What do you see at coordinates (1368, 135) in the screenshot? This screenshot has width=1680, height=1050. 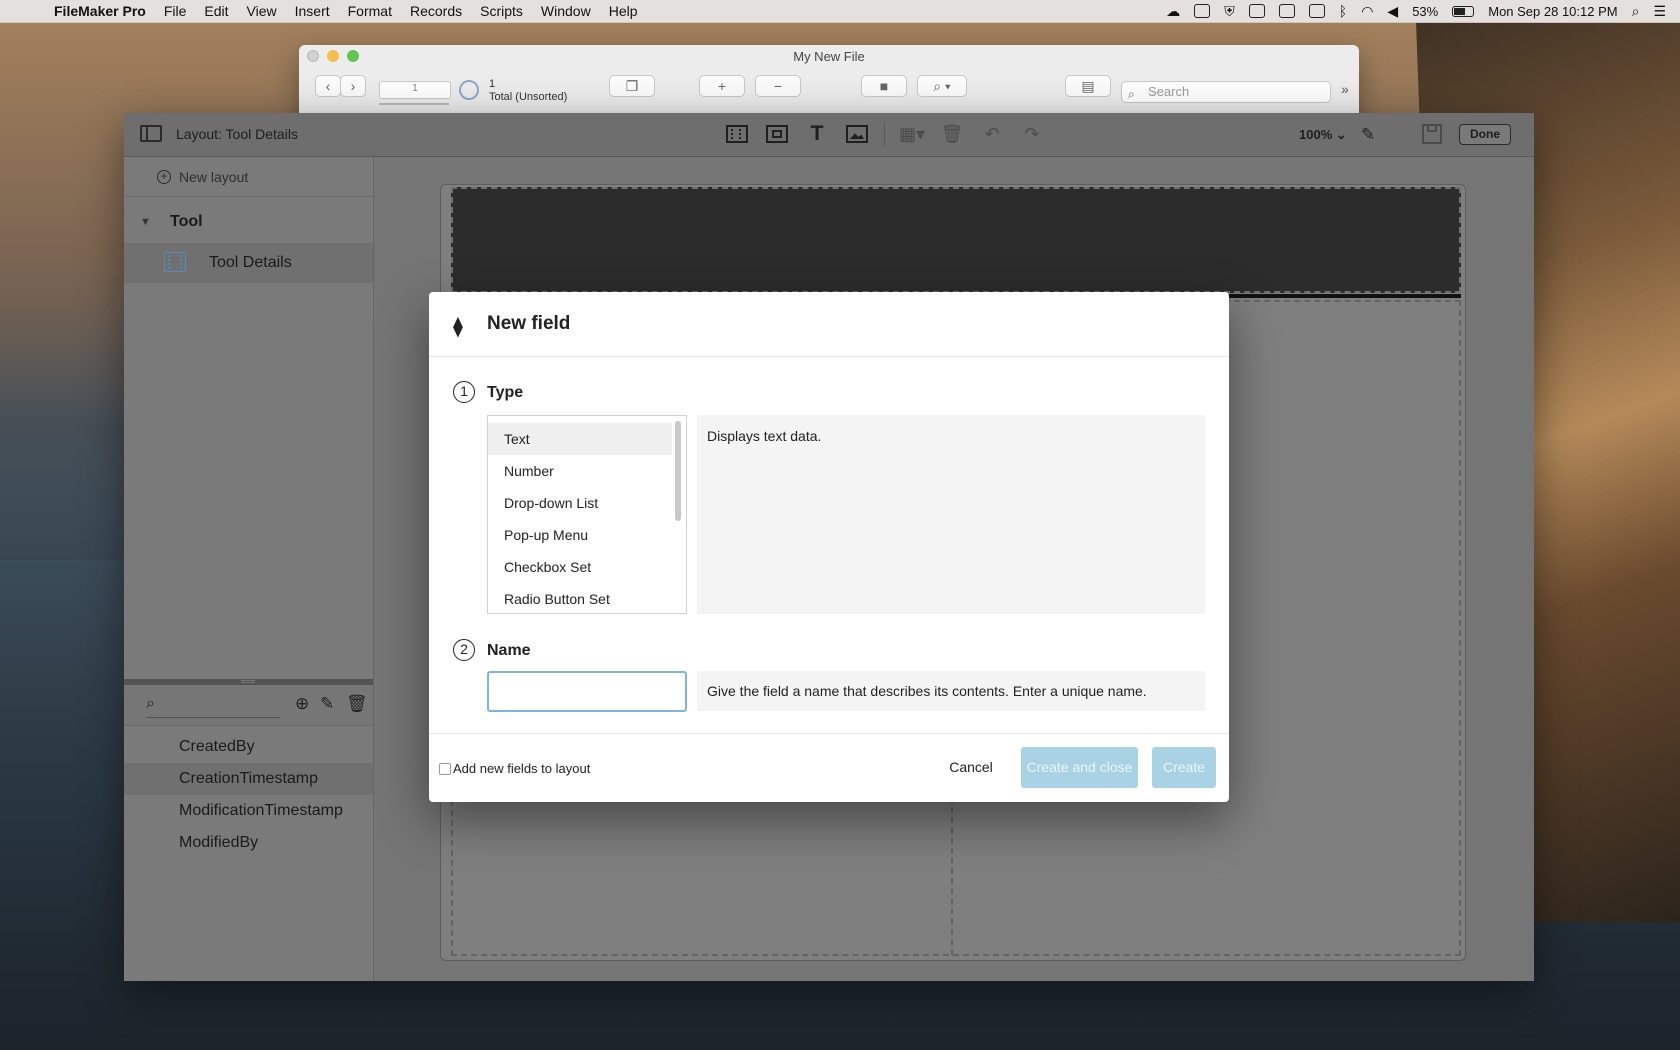 I see `format-painter-icon: ✎` at bounding box center [1368, 135].